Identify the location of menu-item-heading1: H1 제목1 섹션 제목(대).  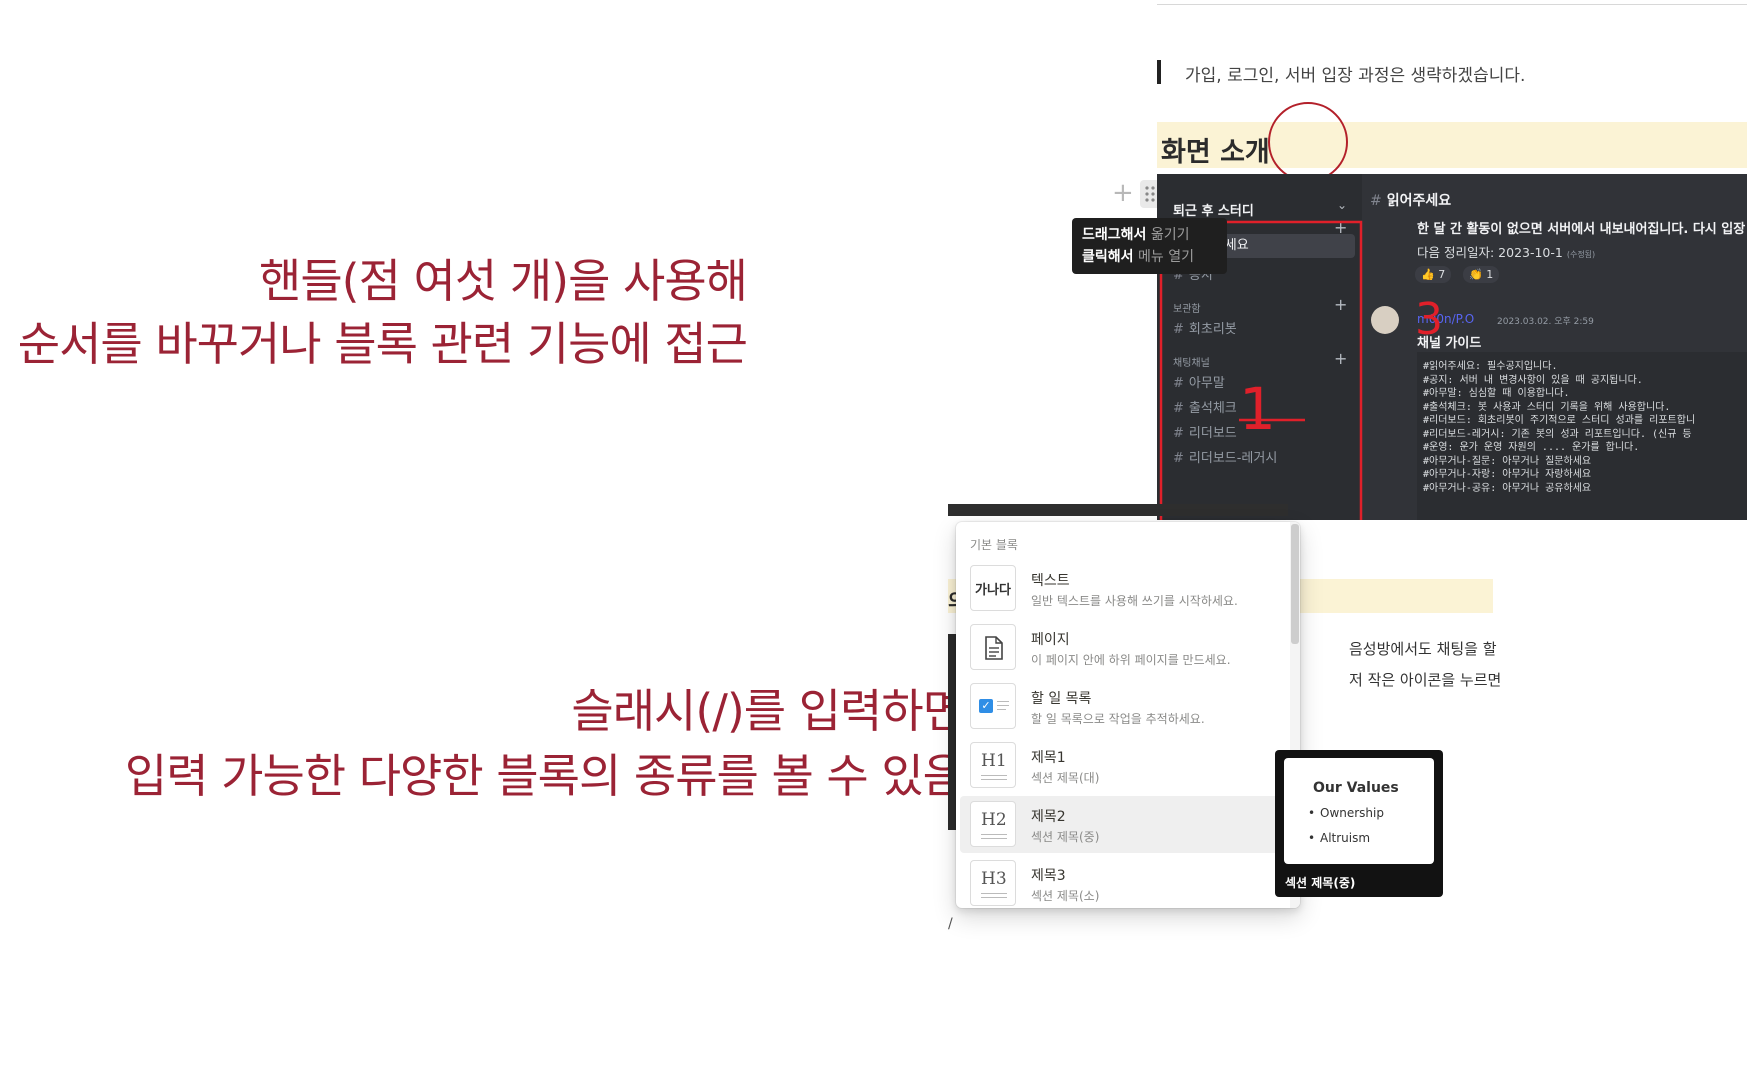
(1123, 765).